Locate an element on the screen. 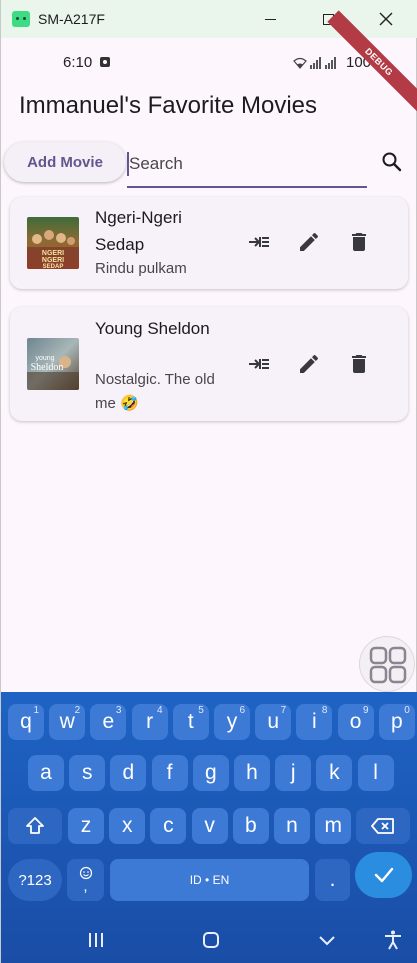  key-label: i is located at coordinates (314, 721).